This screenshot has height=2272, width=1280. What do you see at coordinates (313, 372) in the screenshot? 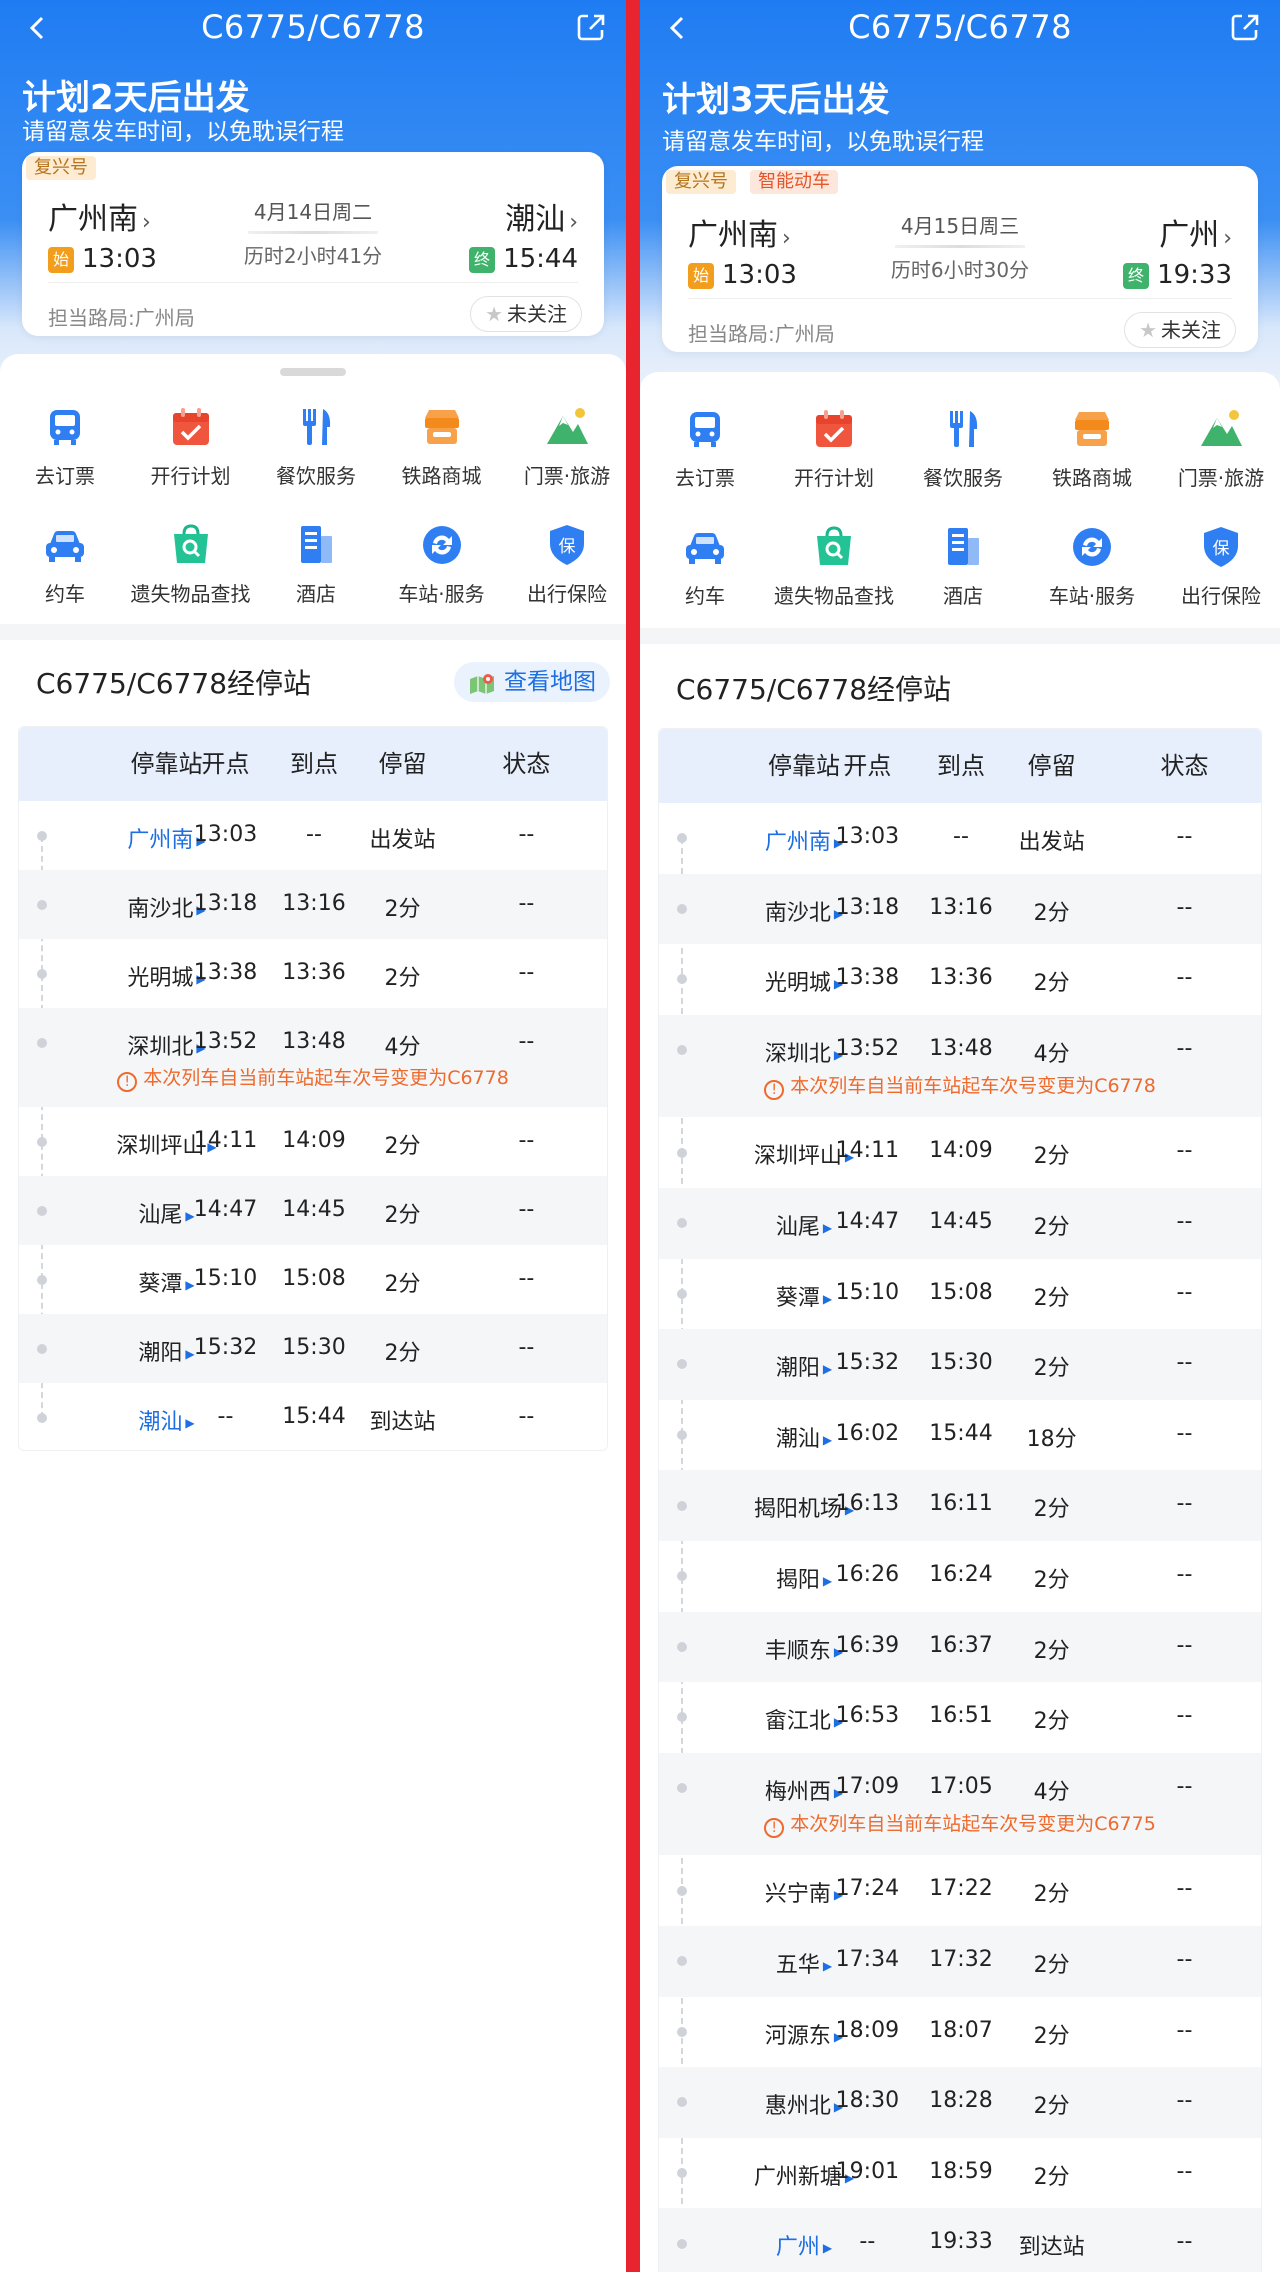
I see `drag-handle` at bounding box center [313, 372].